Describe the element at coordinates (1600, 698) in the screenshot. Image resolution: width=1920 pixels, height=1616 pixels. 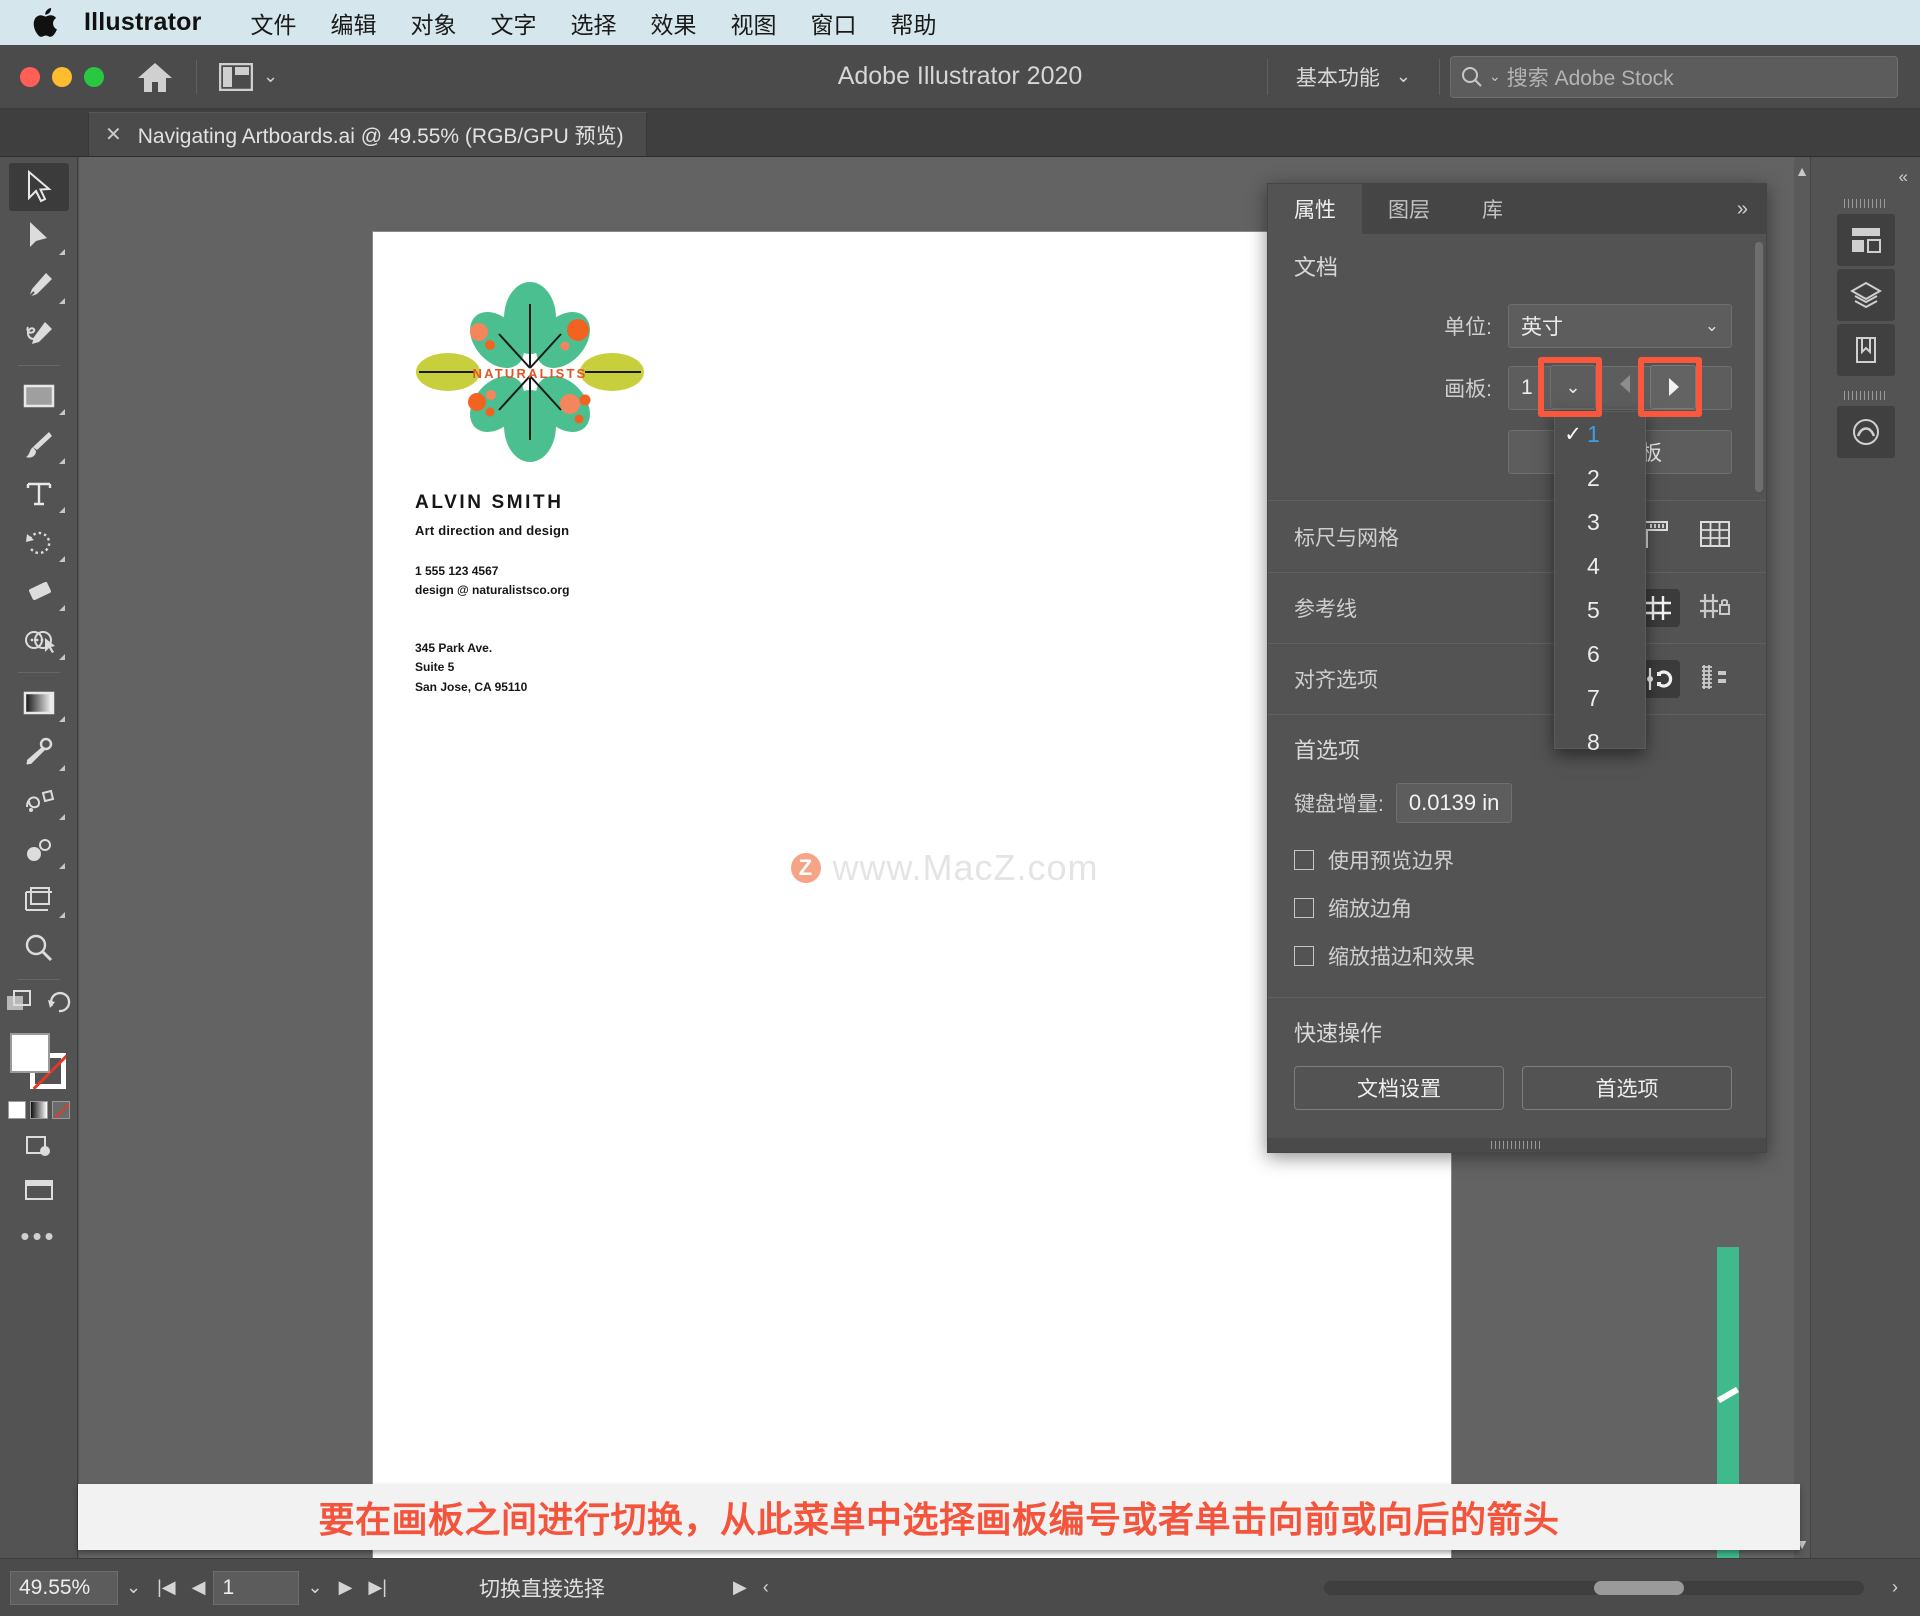
I see `artboard-menu-item-7: 7` at that location.